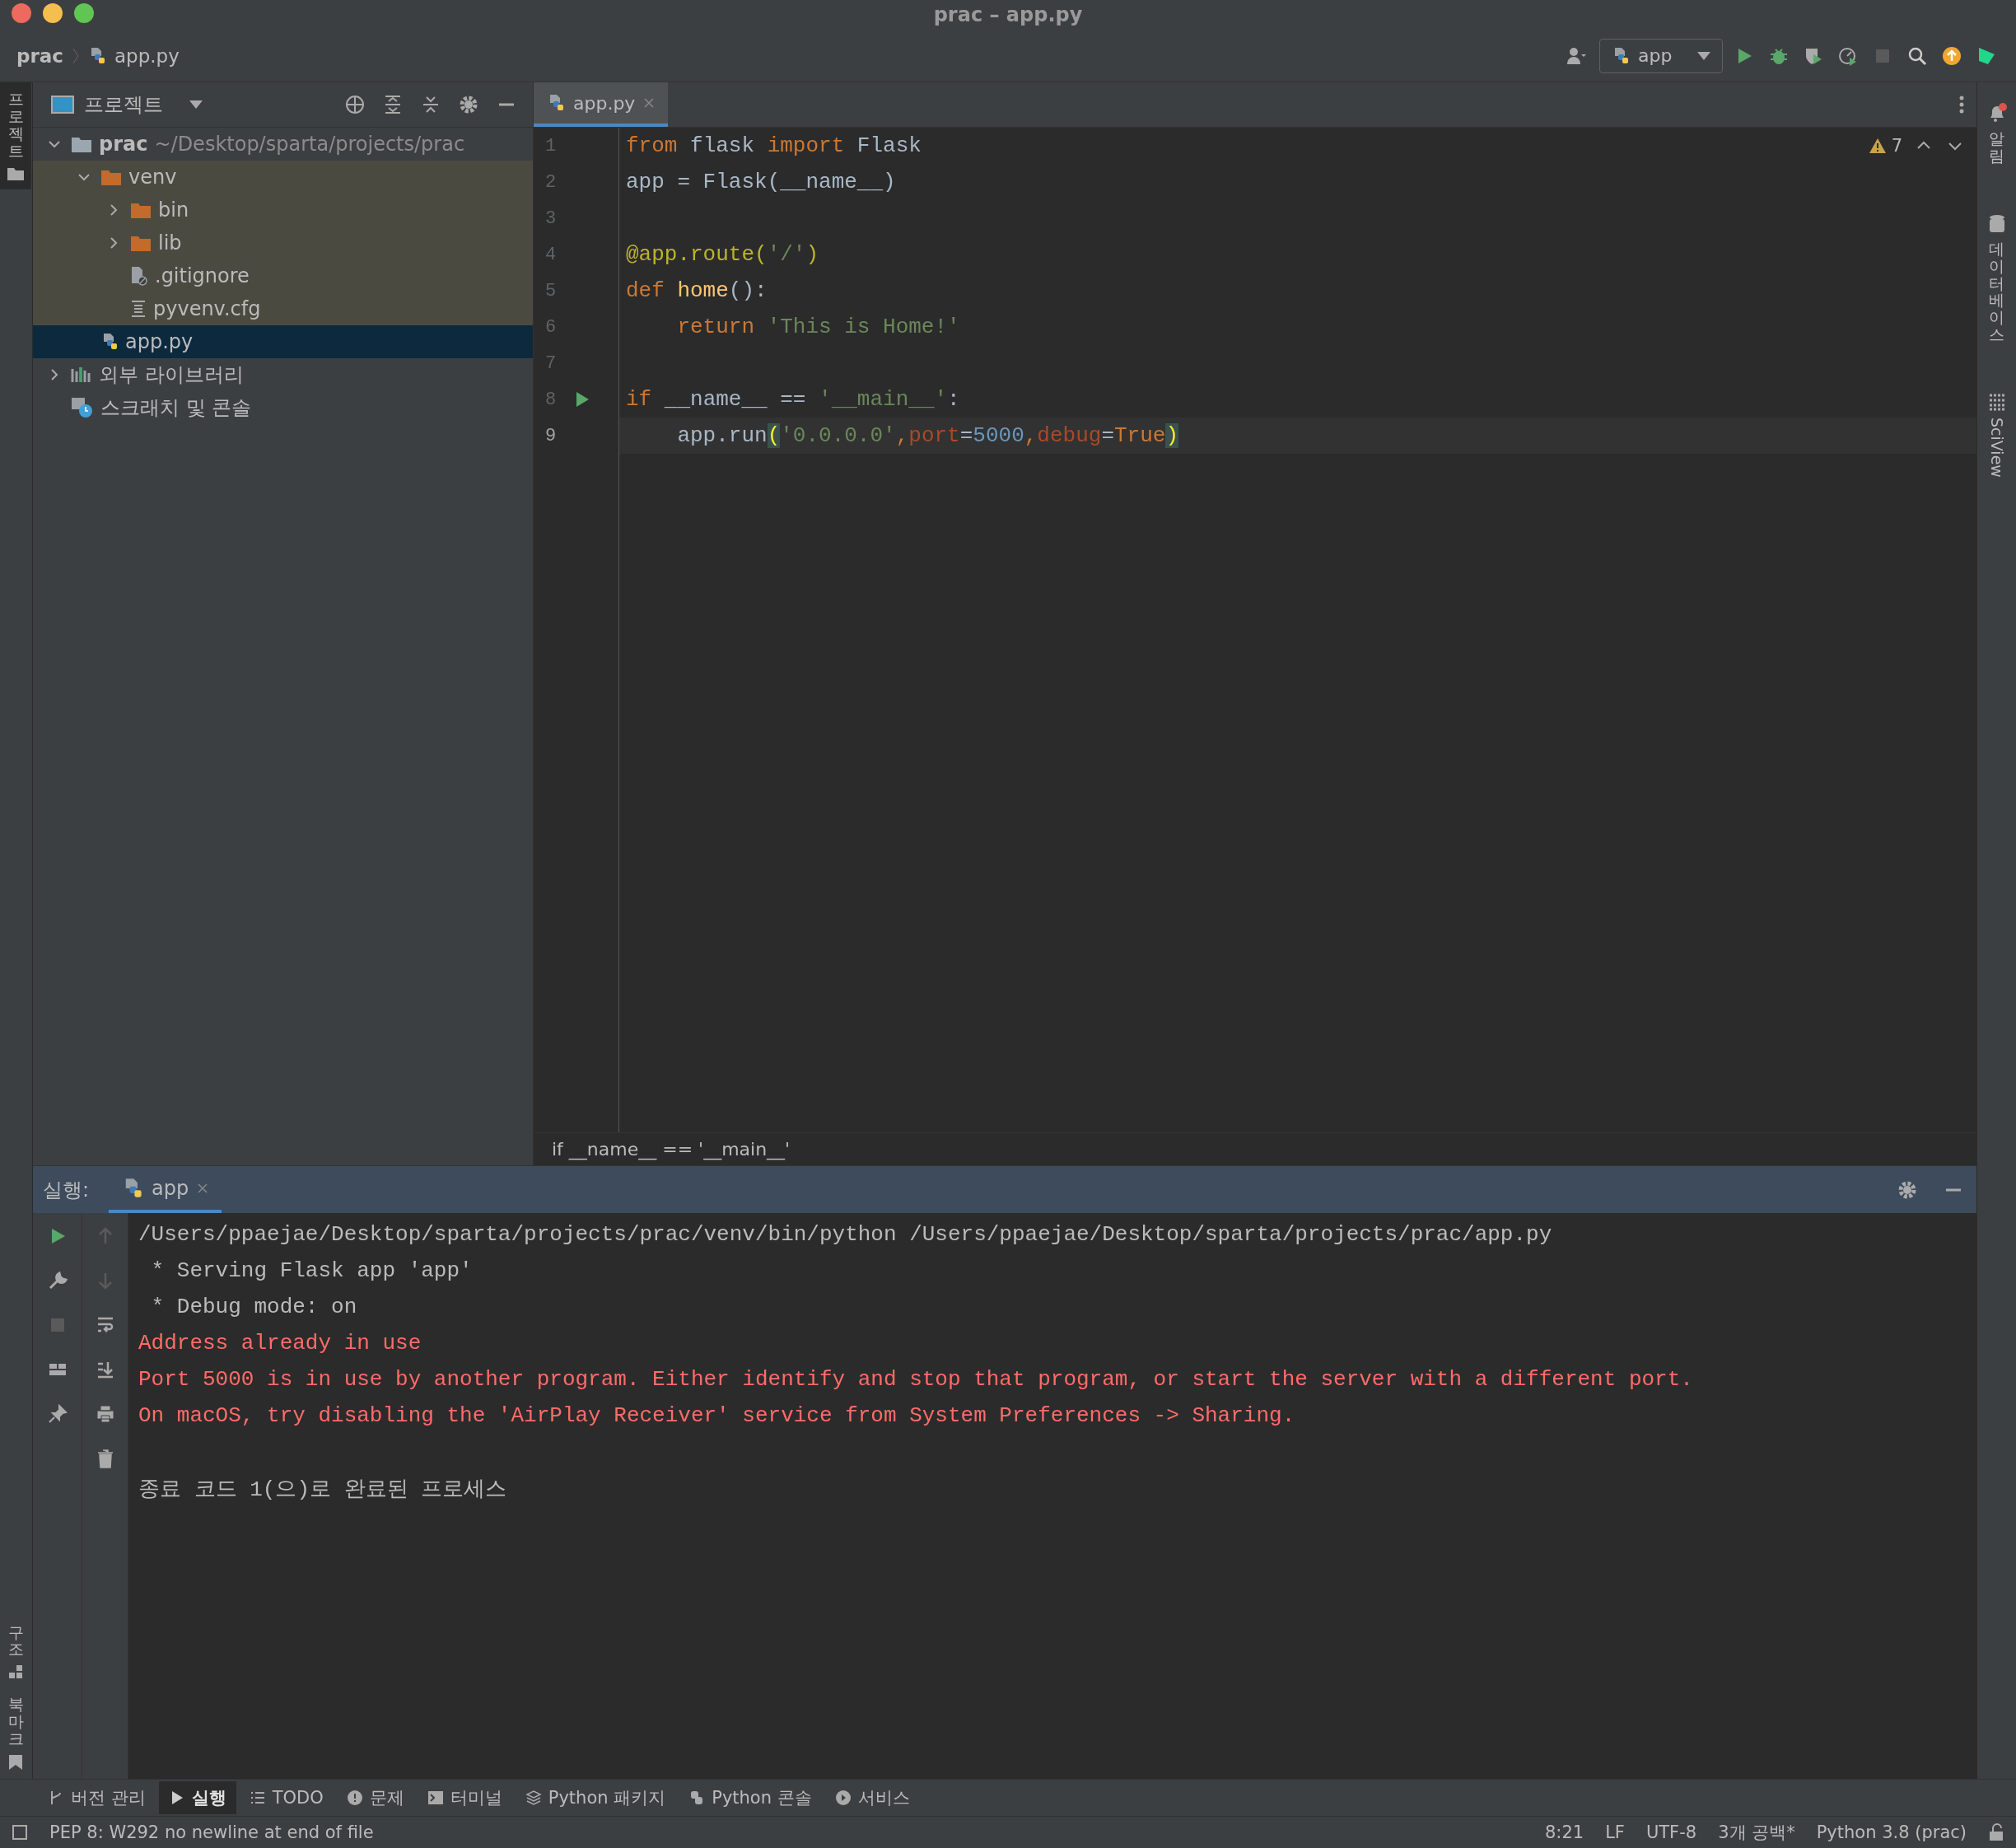 Image resolution: width=2016 pixels, height=1848 pixels. I want to click on code-line: return 'This is Home!', so click(818, 327).